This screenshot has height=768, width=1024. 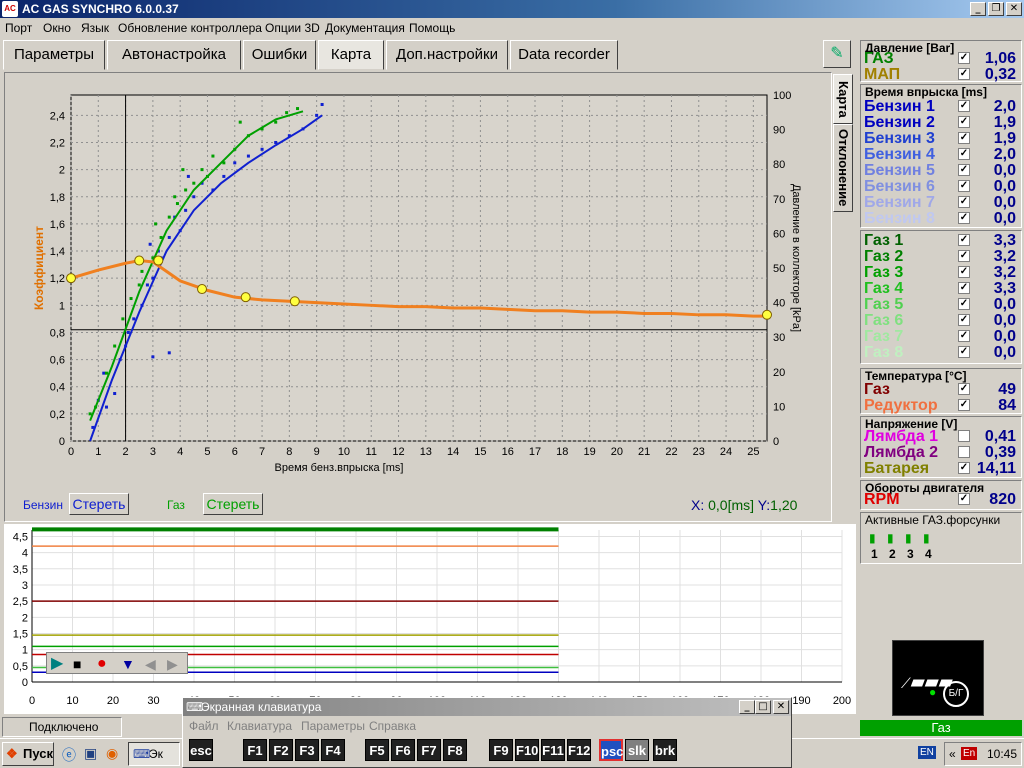 What do you see at coordinates (447, 55) in the screenshot?
I see `tab-extra-settings: Доп.настройки` at bounding box center [447, 55].